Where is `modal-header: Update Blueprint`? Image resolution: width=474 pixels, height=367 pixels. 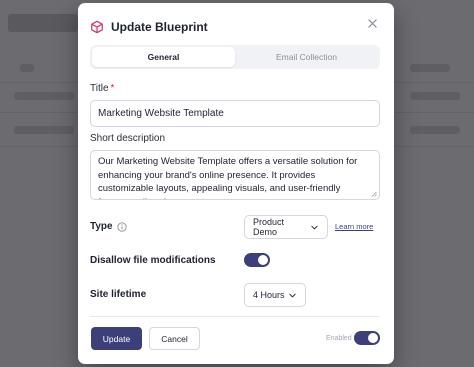
modal-header: Update Blueprint is located at coordinates (236, 27).